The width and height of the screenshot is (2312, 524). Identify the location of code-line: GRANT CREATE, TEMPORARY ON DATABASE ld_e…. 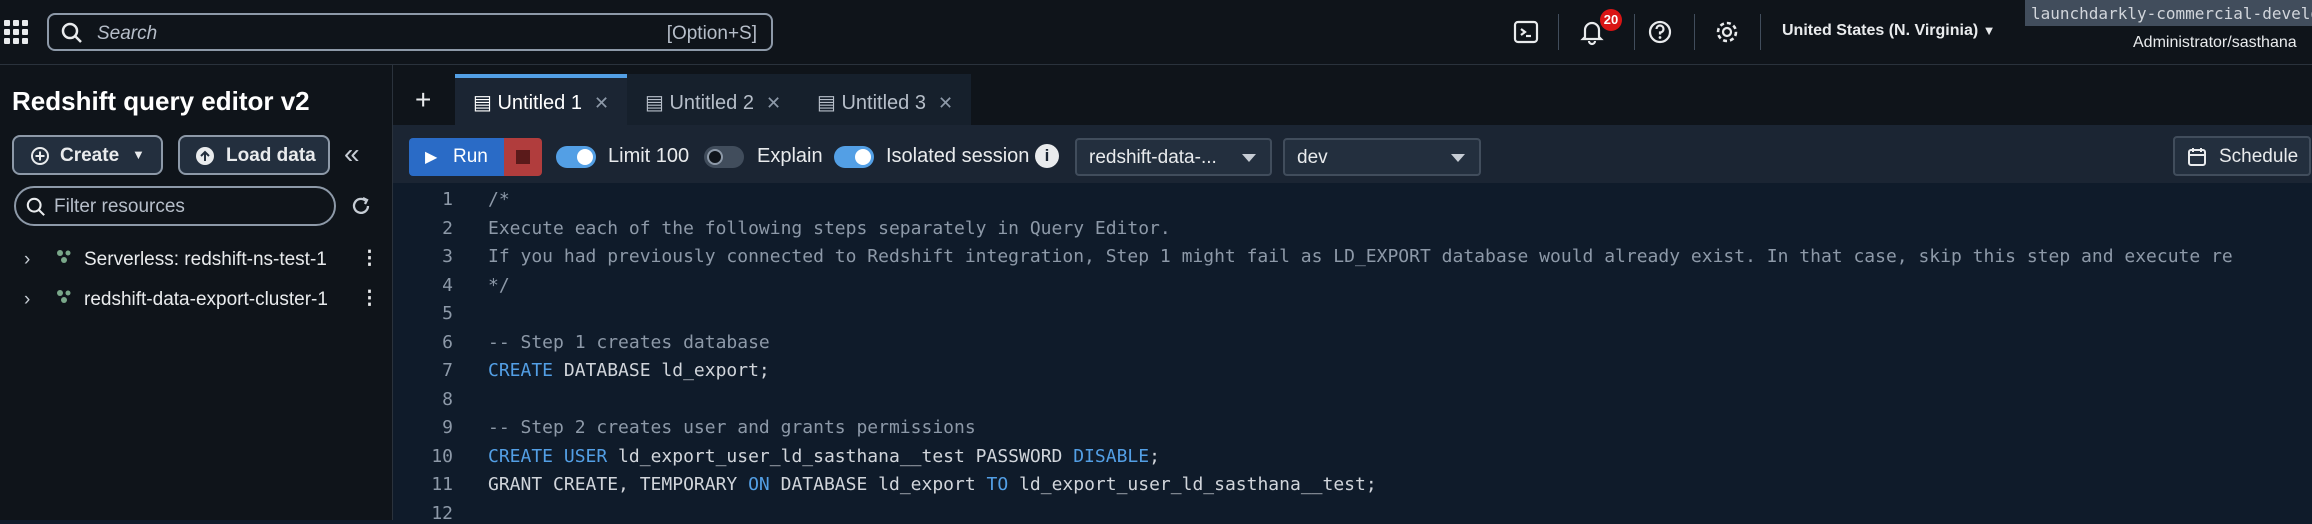
(932, 484).